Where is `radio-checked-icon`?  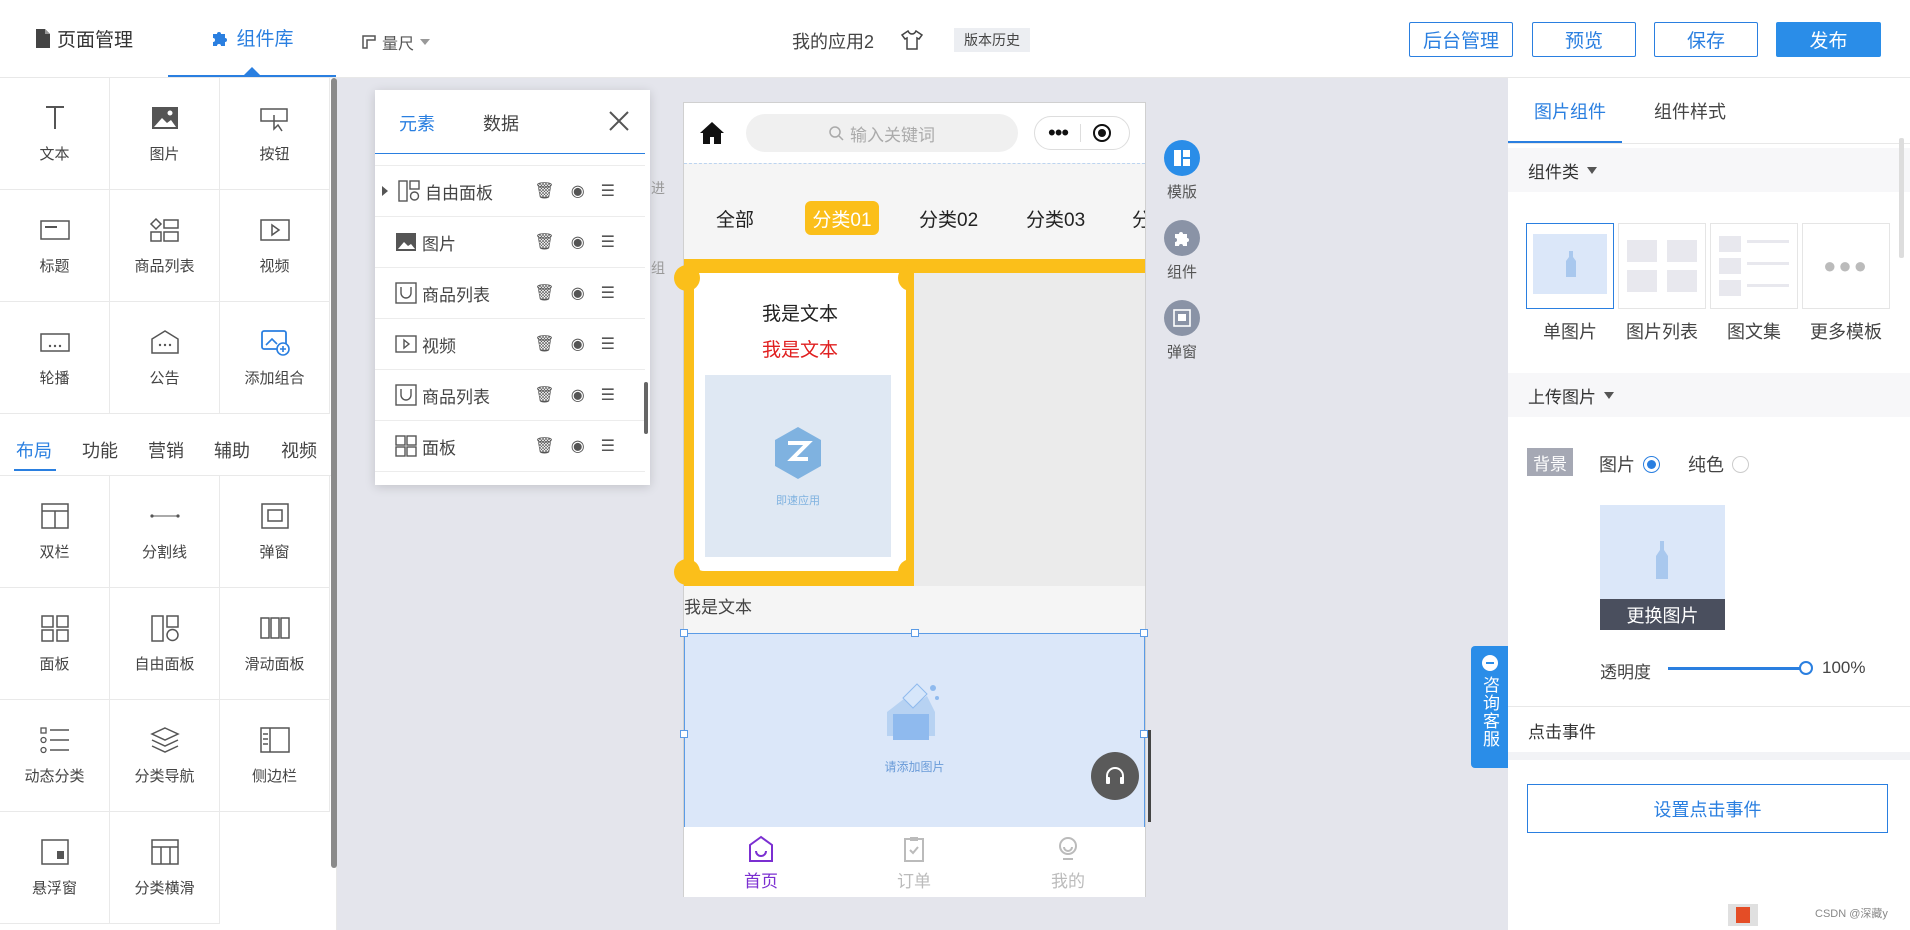 radio-checked-icon is located at coordinates (1651, 464).